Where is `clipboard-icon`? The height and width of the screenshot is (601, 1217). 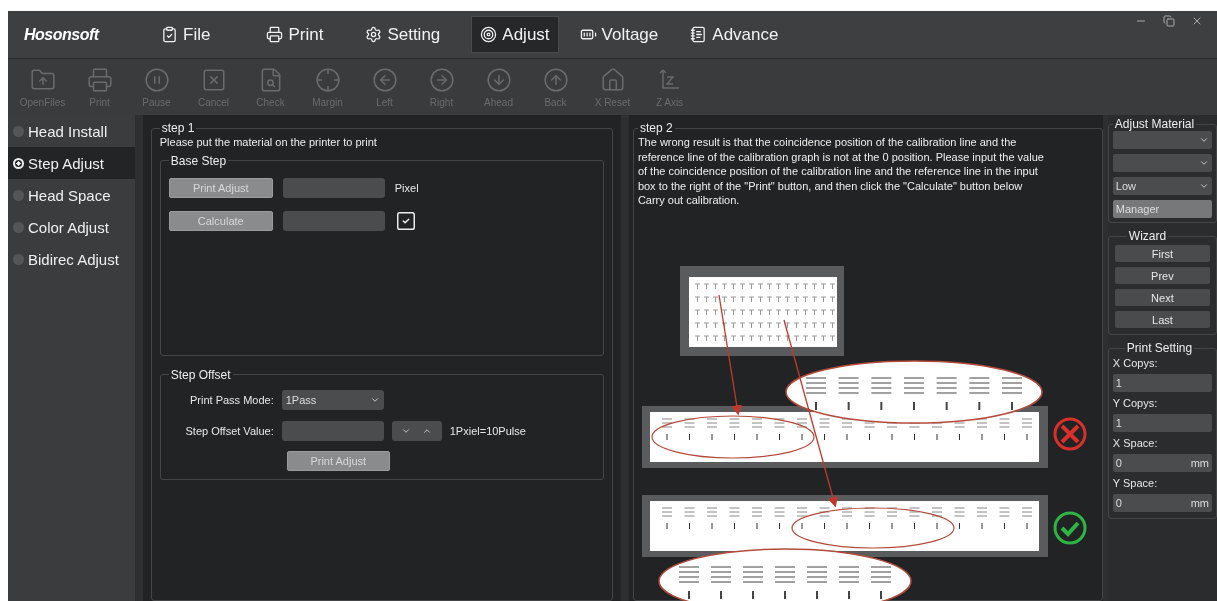
clipboard-icon is located at coordinates (169, 34).